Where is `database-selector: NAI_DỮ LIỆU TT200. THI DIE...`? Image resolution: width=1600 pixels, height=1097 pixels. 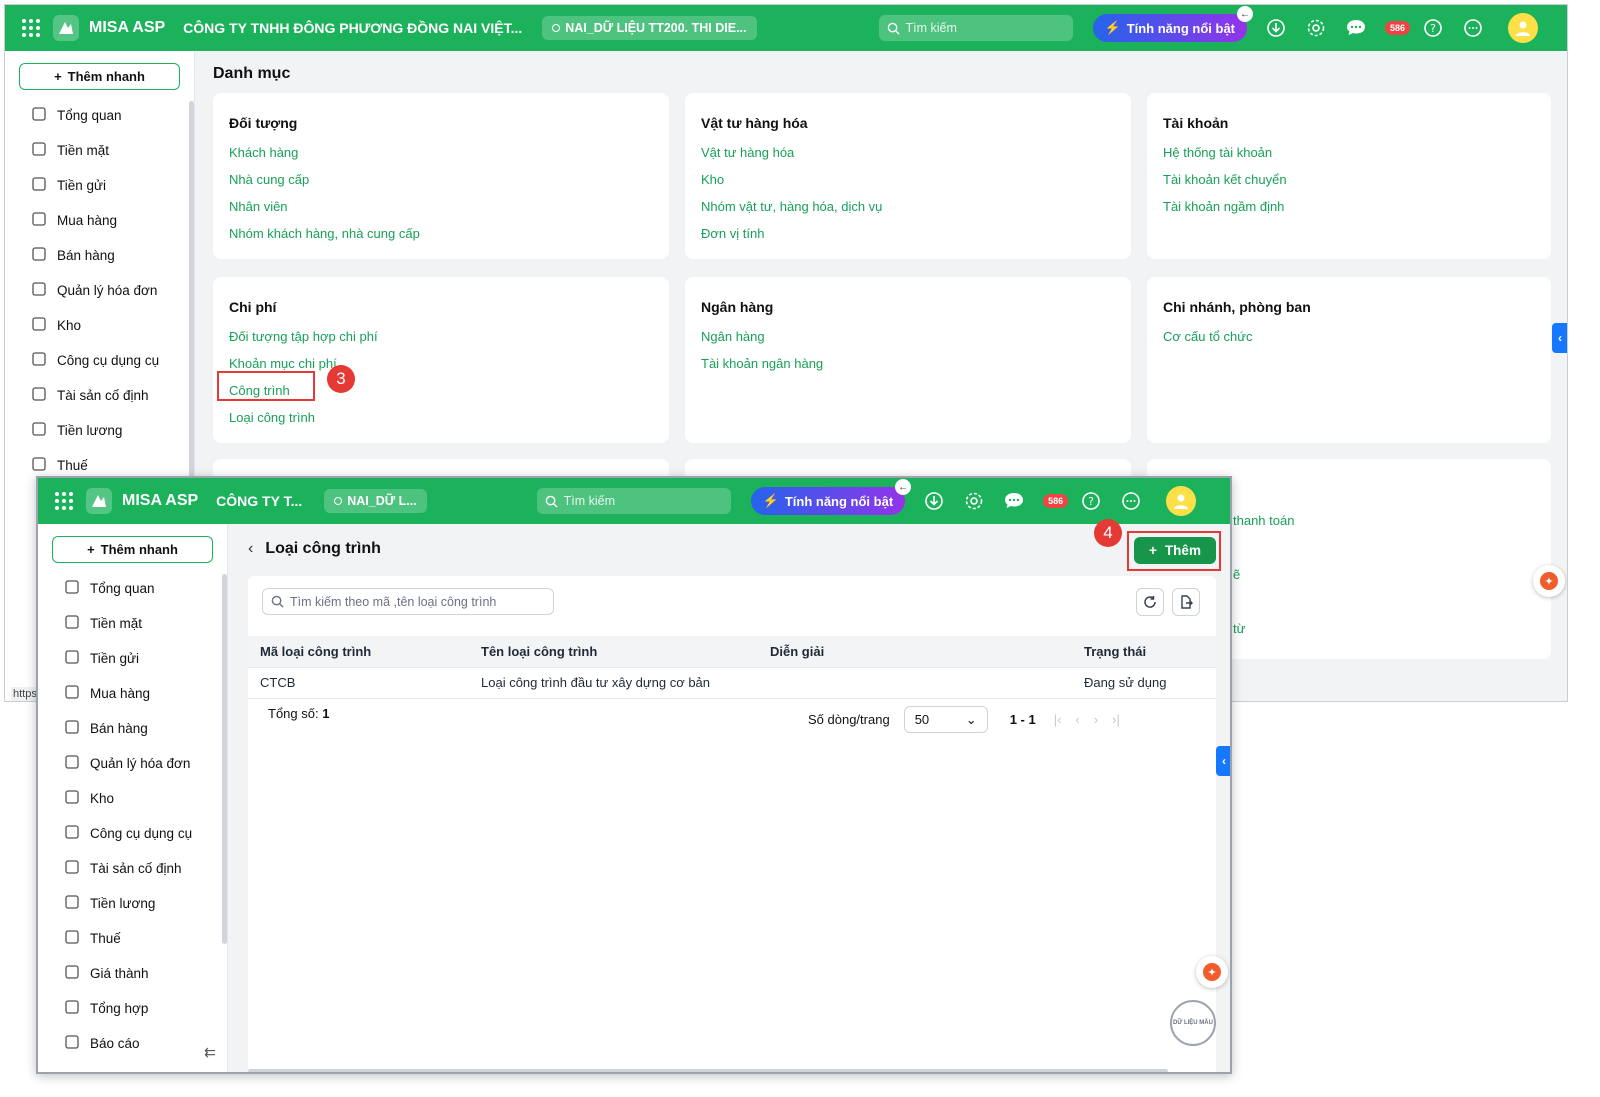
database-selector: NAI_DỮ LIỆU TT200. THI DIE... is located at coordinates (649, 28).